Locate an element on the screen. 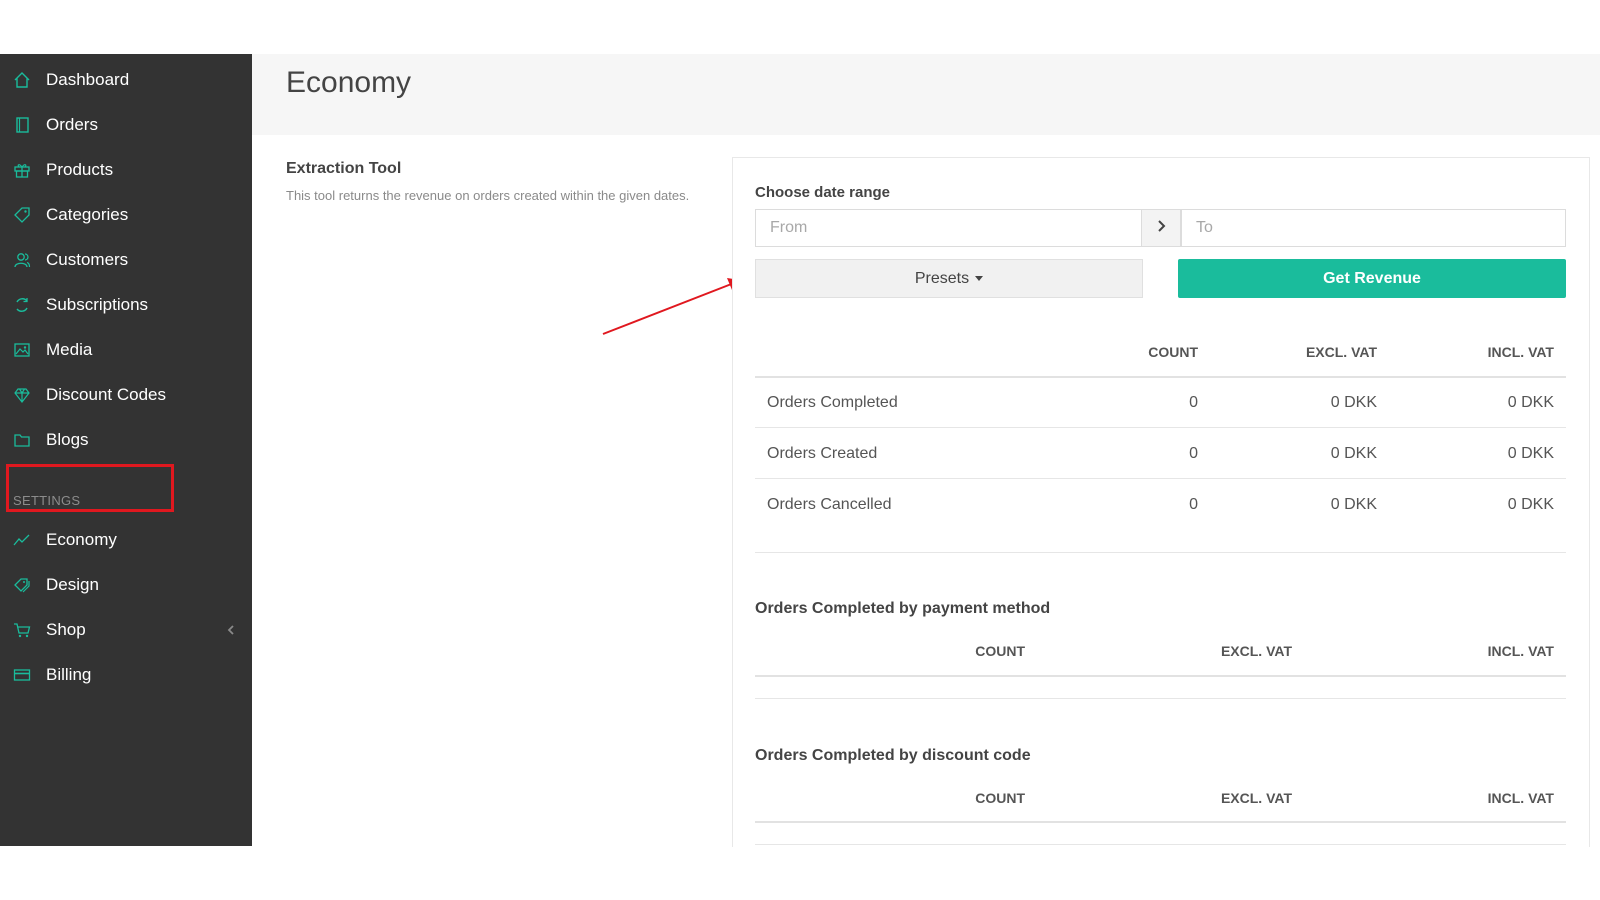 Image resolution: width=1600 pixels, height=900 pixels. date-range-separator is located at coordinates (1161, 228).